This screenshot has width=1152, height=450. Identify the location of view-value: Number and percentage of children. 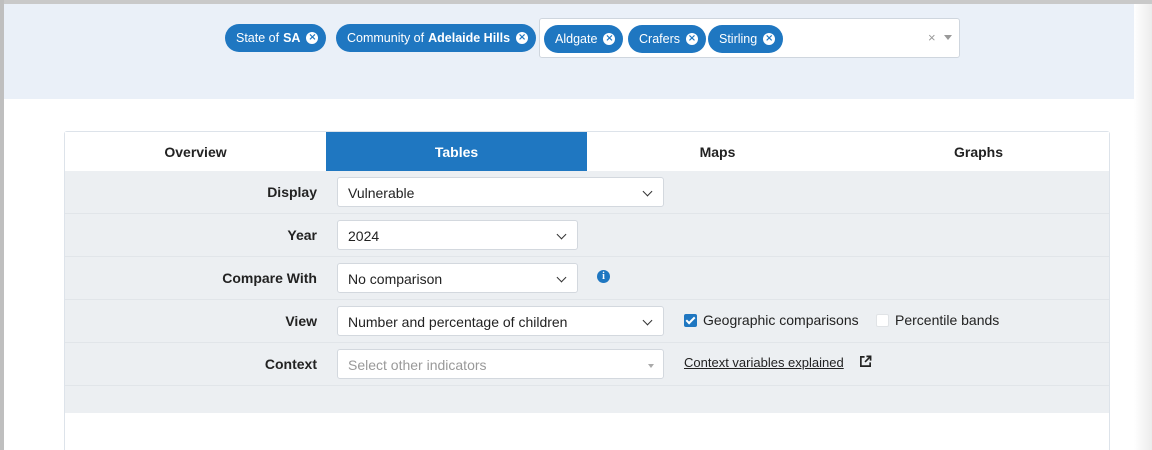
(458, 322).